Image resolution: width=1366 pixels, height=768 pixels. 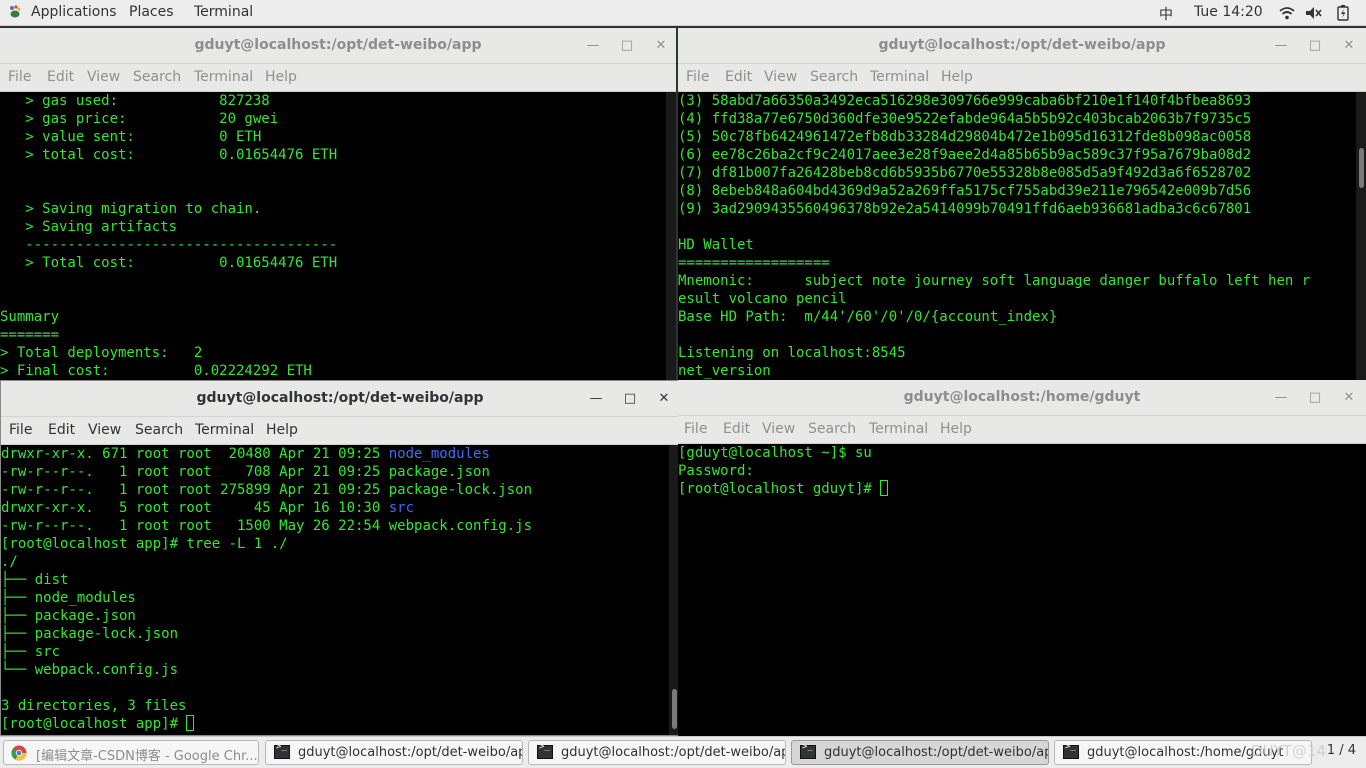 What do you see at coordinates (101, 353) in the screenshot?
I see `terminal-line: > Total deployments: 2` at bounding box center [101, 353].